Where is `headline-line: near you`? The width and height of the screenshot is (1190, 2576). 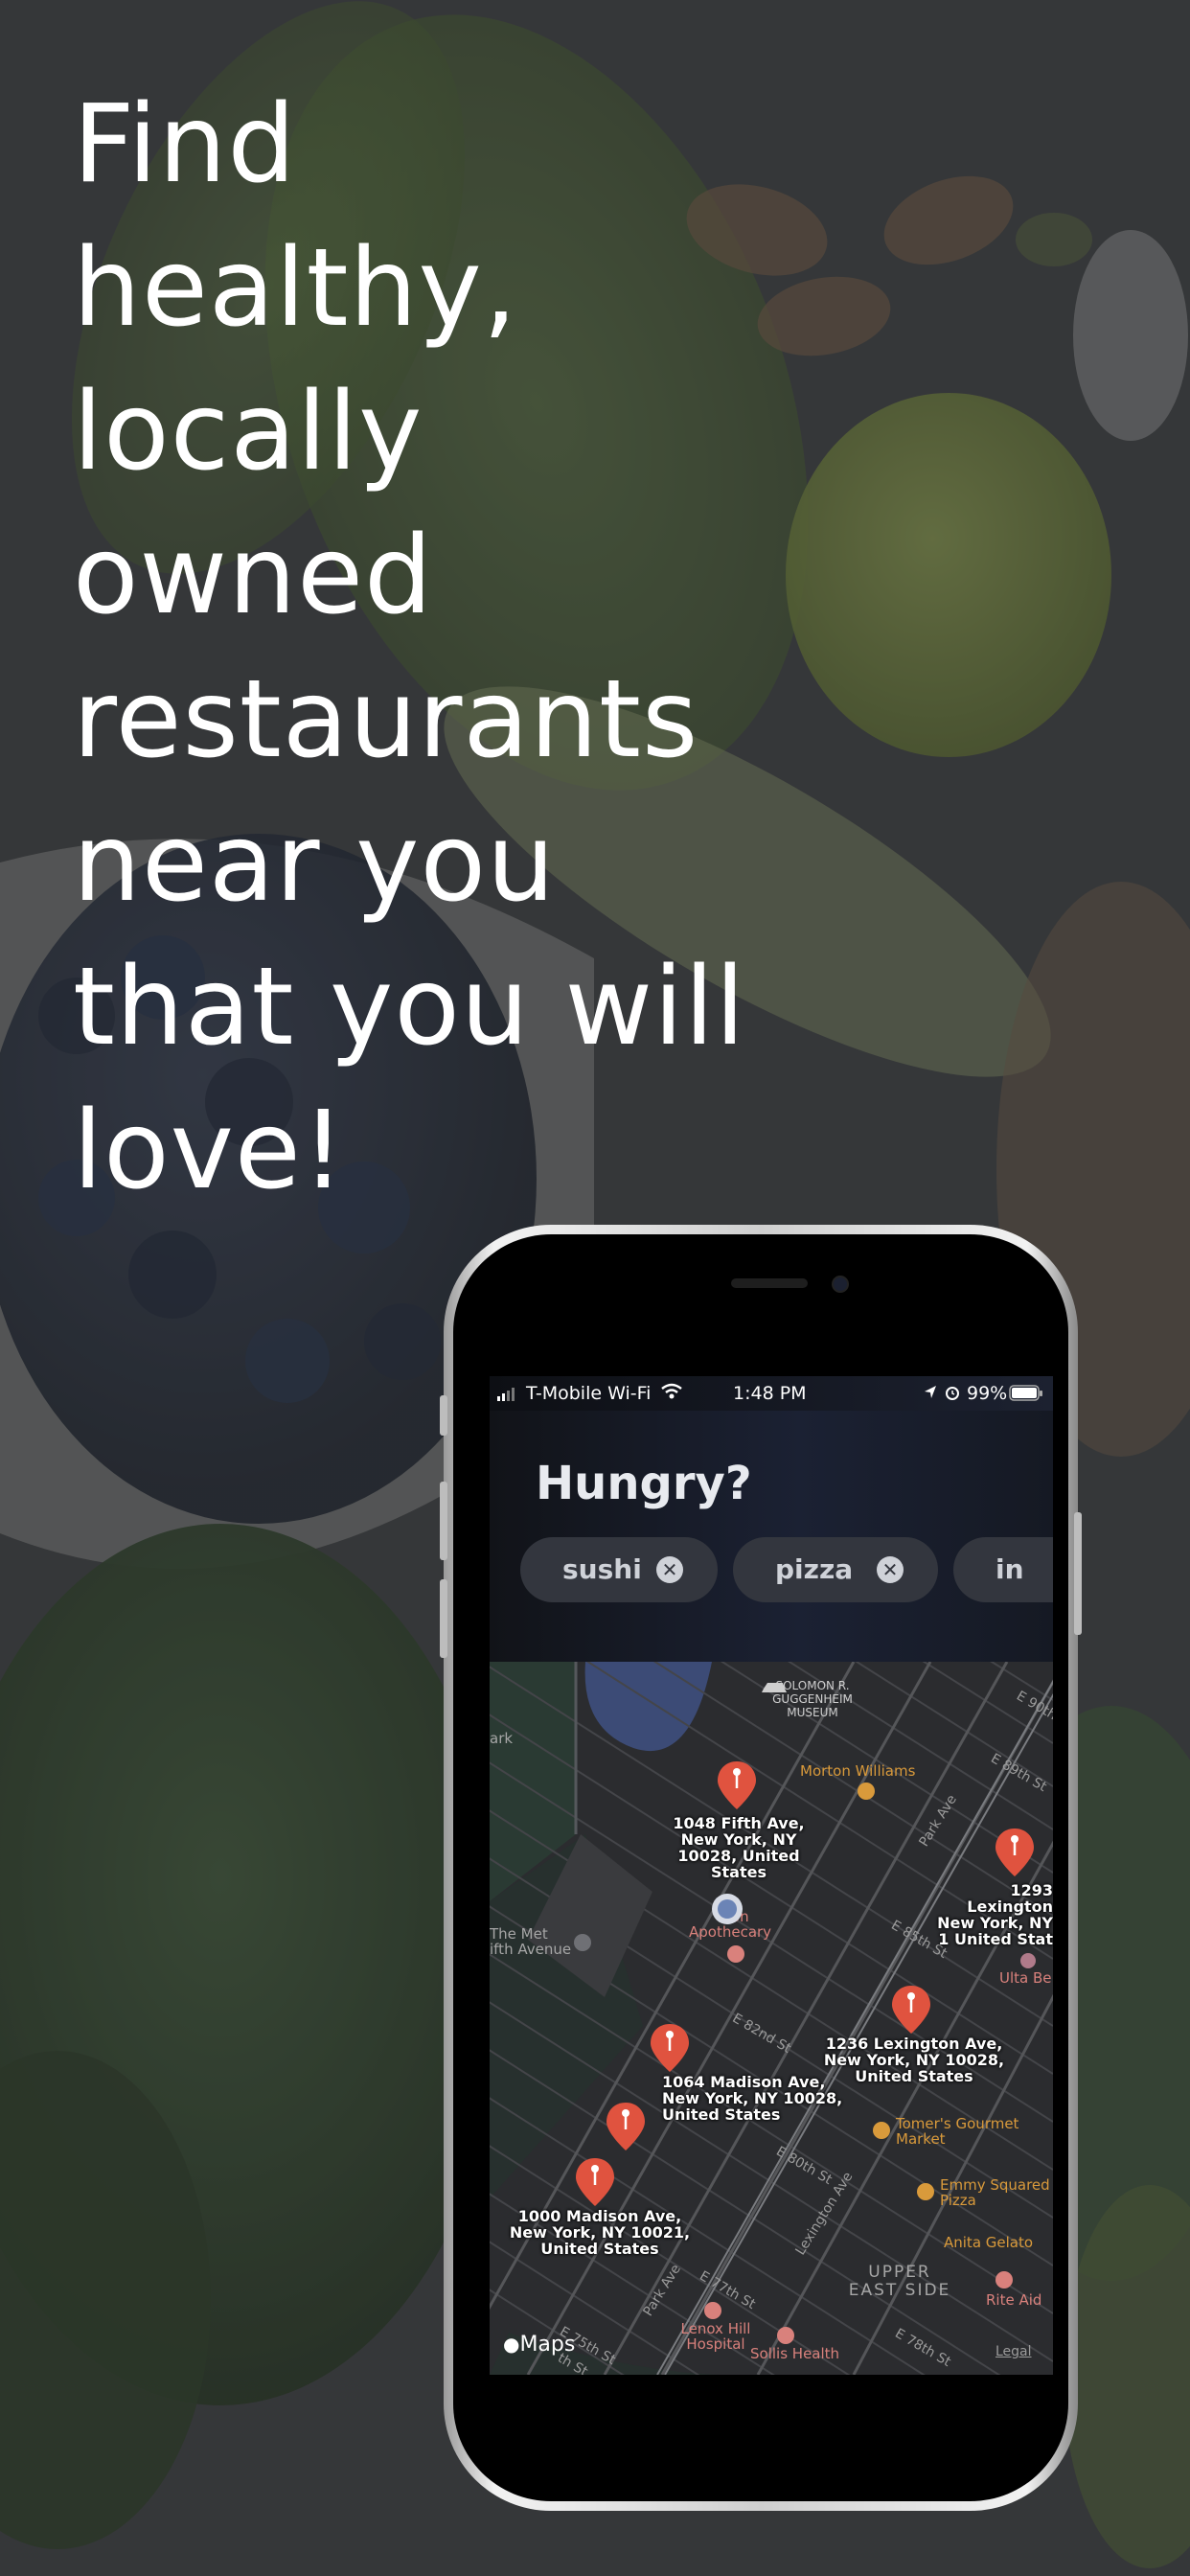
headline-line: near you is located at coordinates (315, 863).